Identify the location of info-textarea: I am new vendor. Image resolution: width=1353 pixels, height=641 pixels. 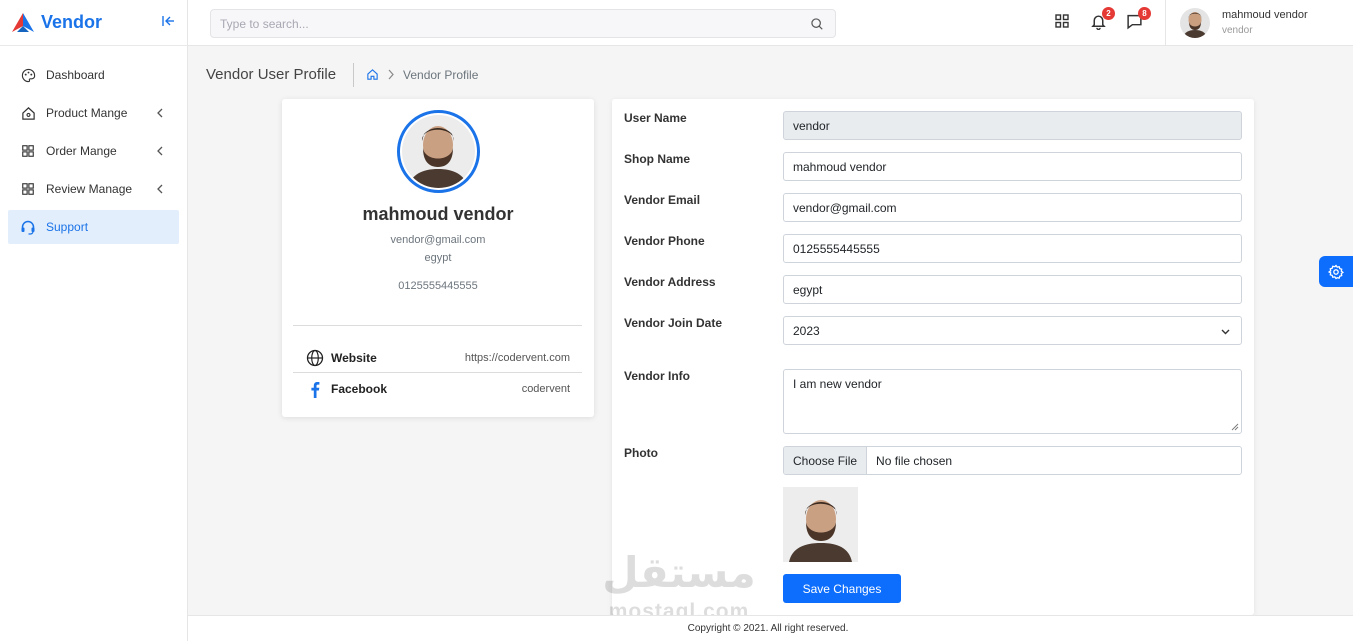
(1012, 401).